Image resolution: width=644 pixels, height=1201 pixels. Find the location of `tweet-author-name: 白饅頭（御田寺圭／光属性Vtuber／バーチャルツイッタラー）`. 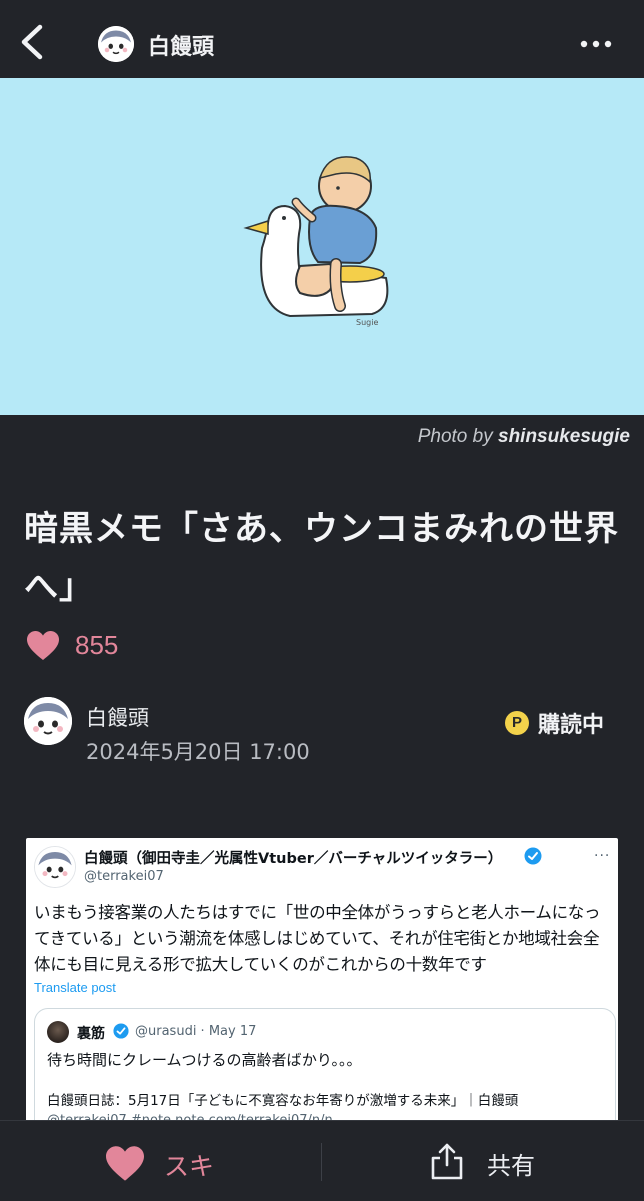

tweet-author-name: 白饅頭（御田寺圭／光属性Vtuber／バーチャルツイッタラー） is located at coordinates (293, 857).